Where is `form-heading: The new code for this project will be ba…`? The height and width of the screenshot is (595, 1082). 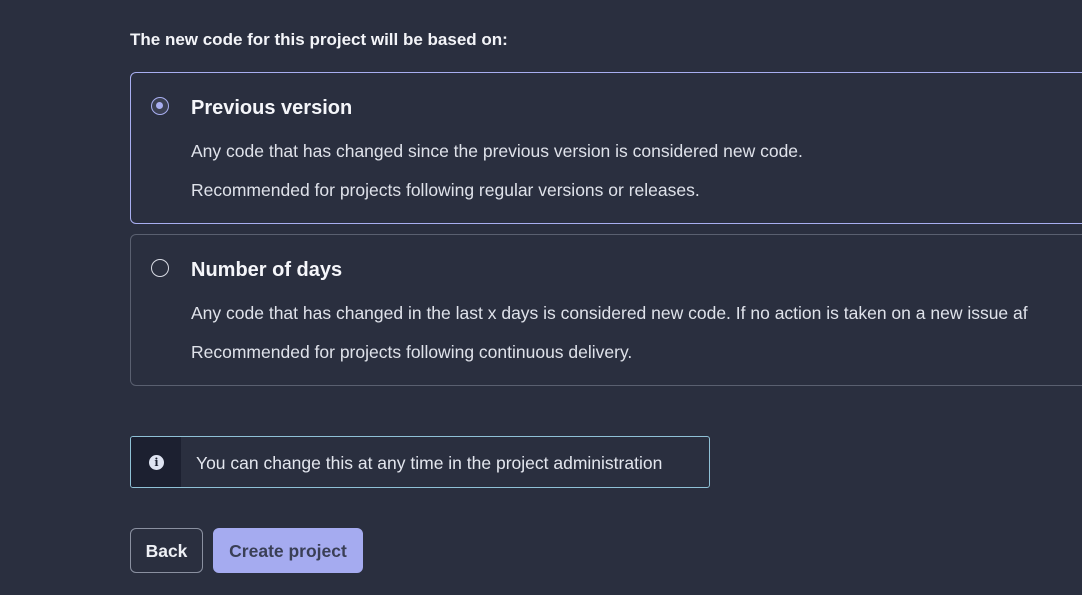 form-heading: The new code for this project will be ba… is located at coordinates (319, 39).